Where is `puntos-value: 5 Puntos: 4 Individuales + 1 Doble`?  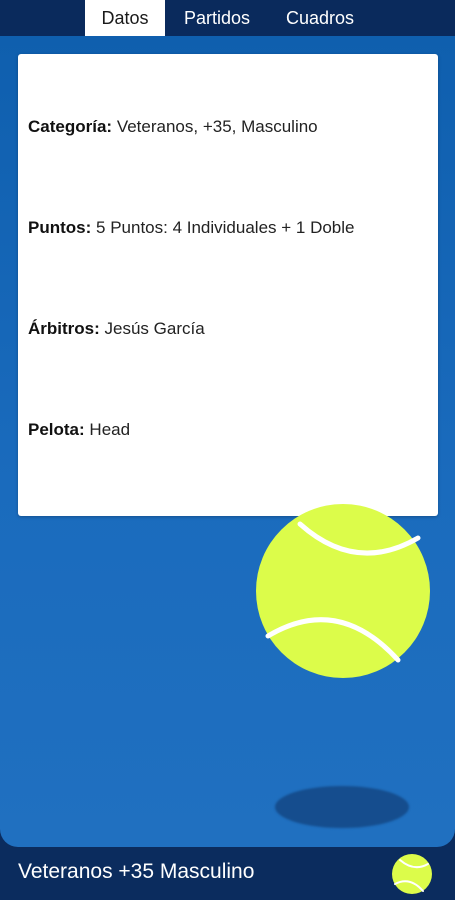
puntos-value: 5 Puntos: 4 Individuales + 1 Doble is located at coordinates (225, 227).